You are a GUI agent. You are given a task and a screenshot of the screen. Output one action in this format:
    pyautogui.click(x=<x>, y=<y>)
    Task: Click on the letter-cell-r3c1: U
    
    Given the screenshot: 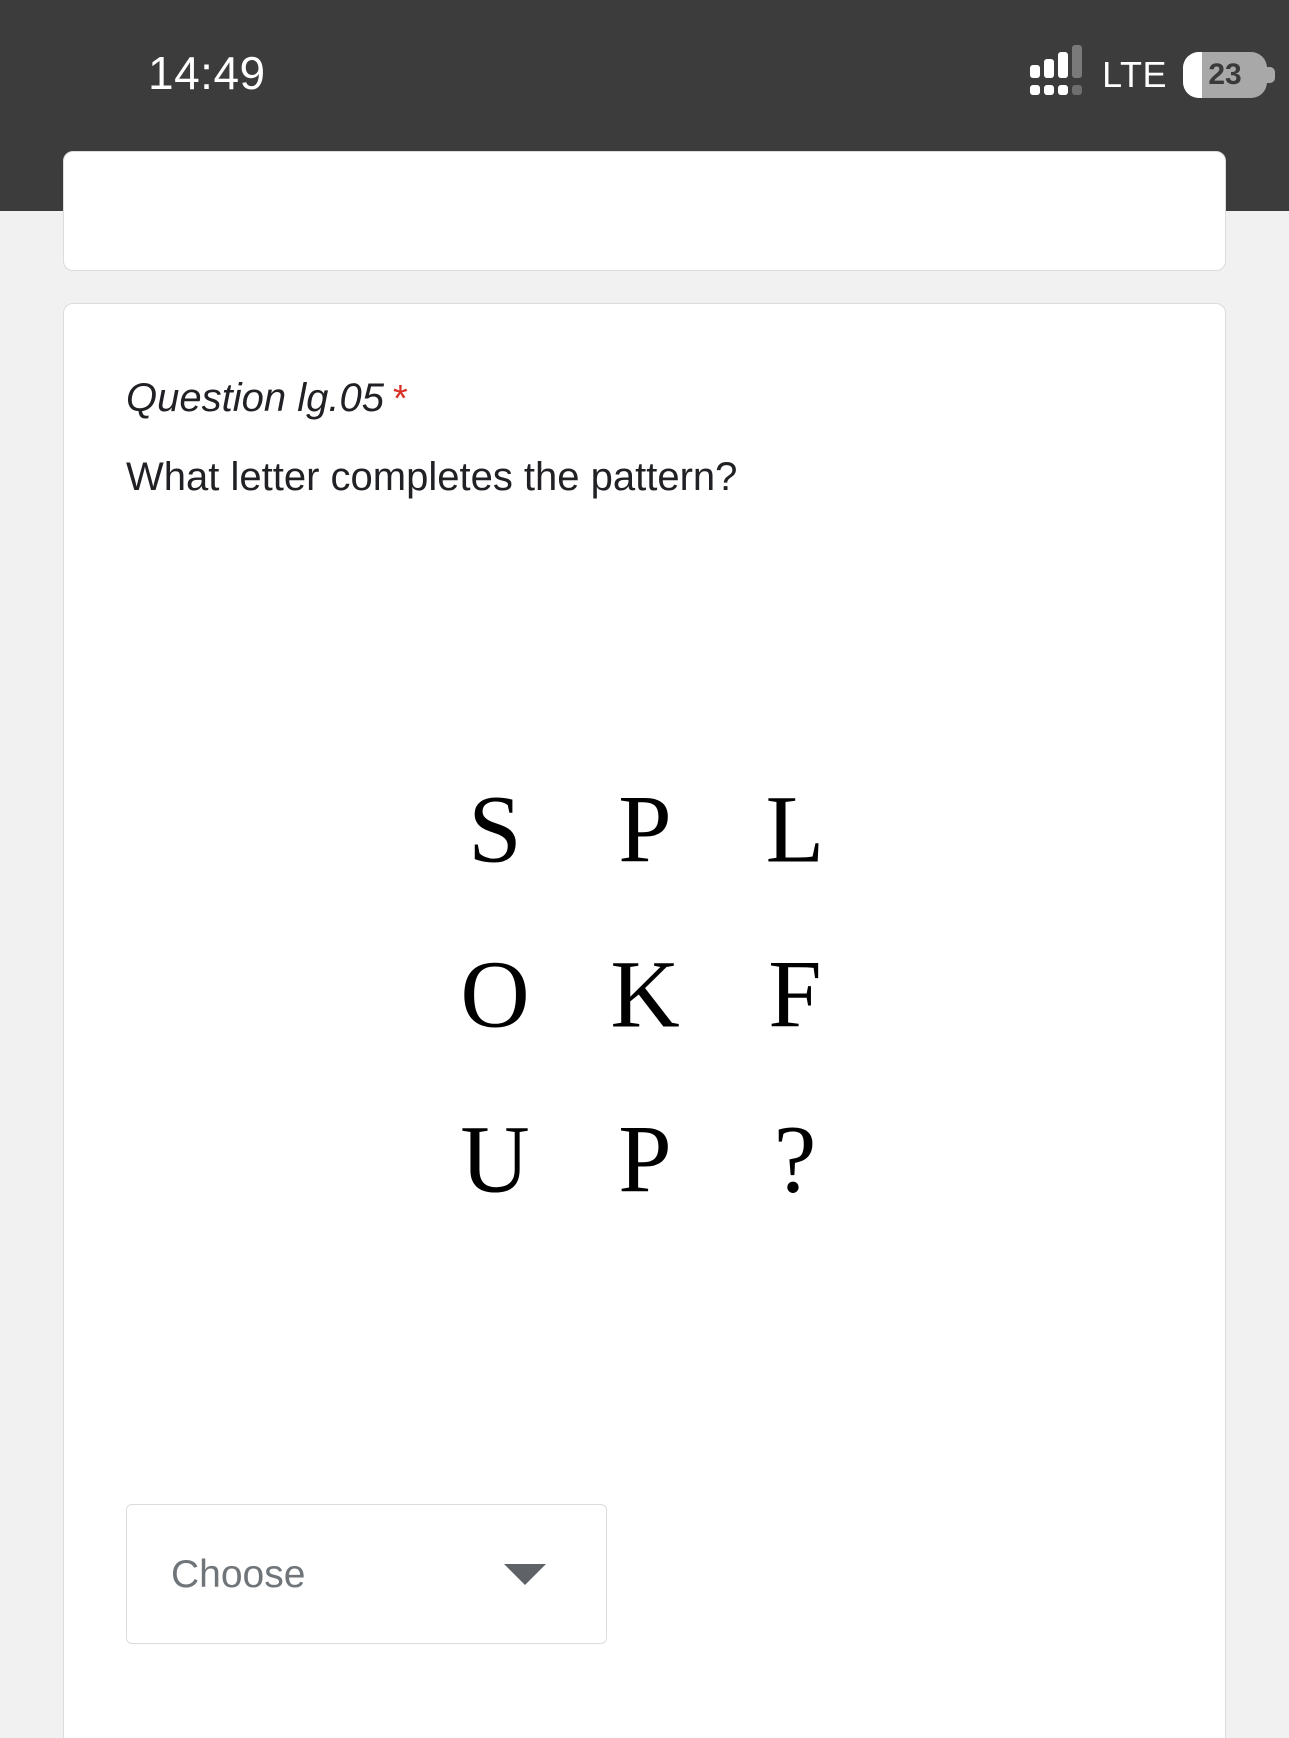 What is the action you would take?
    pyautogui.click(x=495, y=1158)
    